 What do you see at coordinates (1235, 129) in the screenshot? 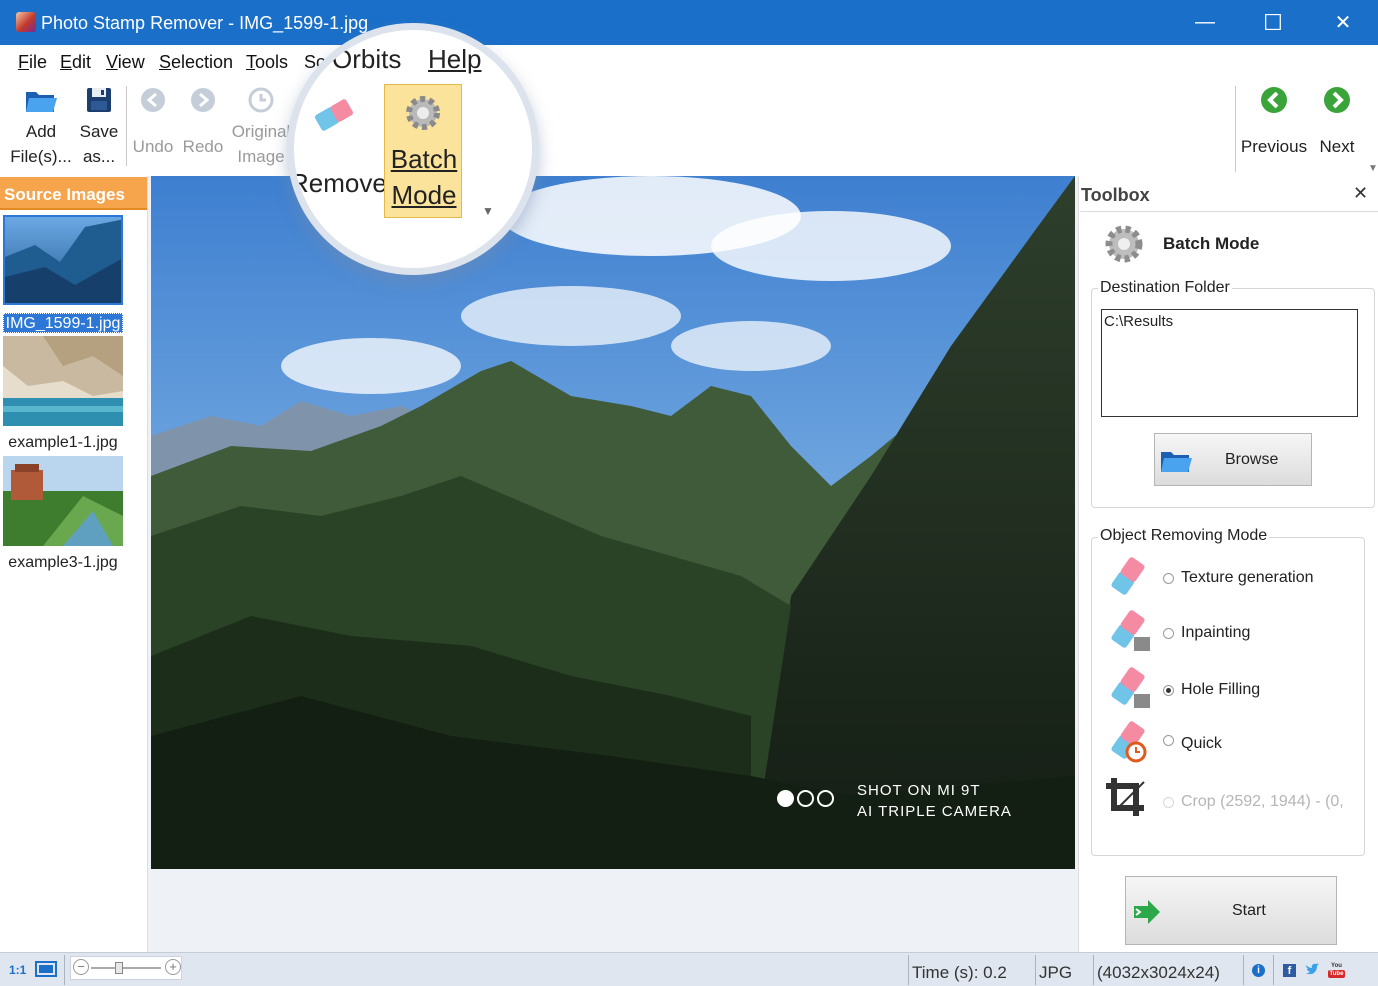
I see `nav-separator` at bounding box center [1235, 129].